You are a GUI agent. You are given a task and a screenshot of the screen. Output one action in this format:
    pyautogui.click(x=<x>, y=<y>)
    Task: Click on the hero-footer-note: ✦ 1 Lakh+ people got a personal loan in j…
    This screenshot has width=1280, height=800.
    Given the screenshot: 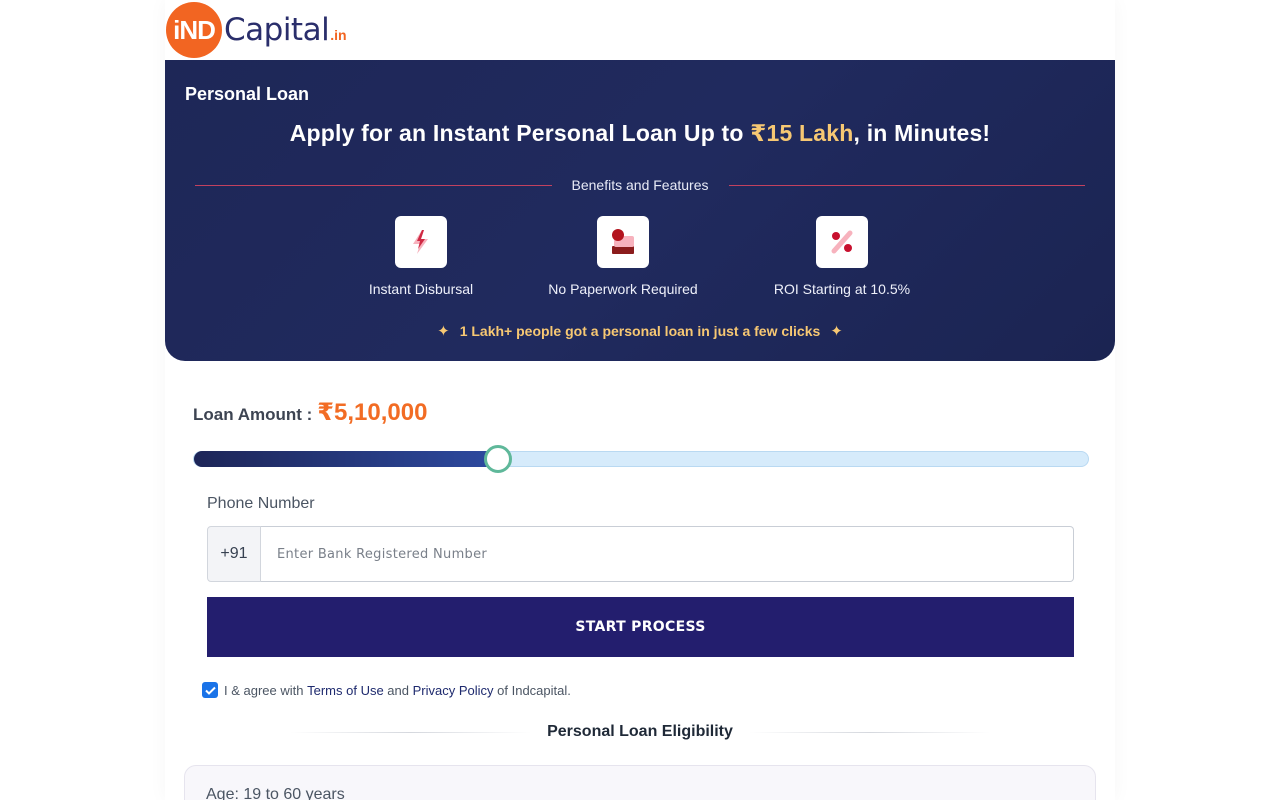 What is the action you would take?
    pyautogui.click(x=640, y=331)
    